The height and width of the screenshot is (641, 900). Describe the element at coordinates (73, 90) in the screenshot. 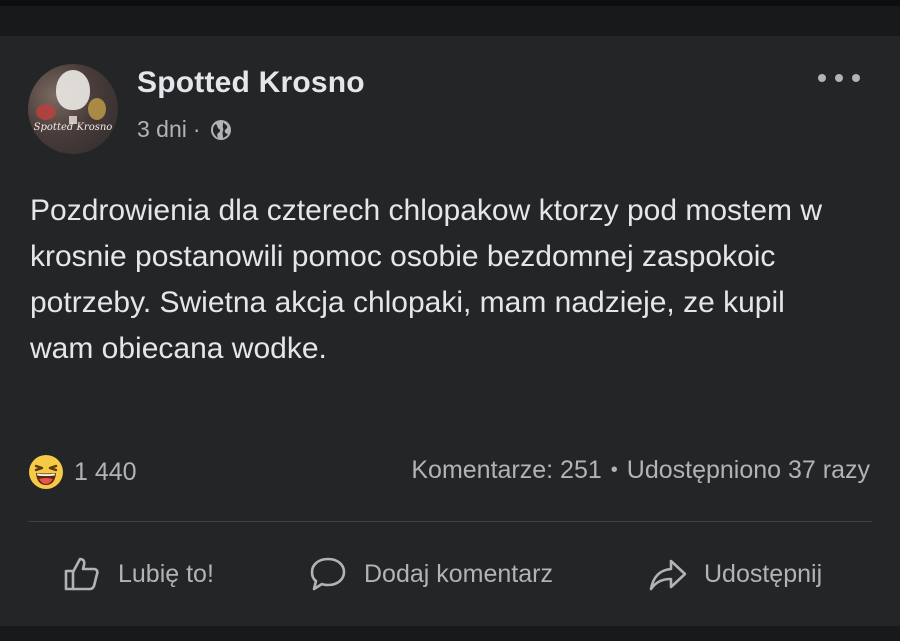

I see `balloon-icon` at that location.